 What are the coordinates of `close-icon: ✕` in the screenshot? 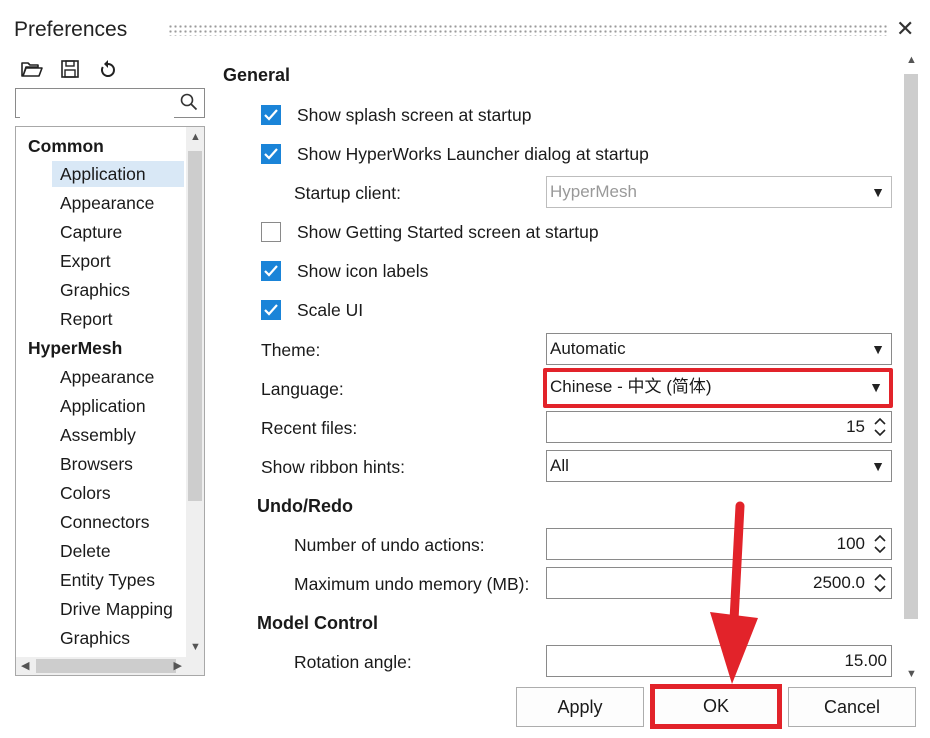 It's located at (905, 29).